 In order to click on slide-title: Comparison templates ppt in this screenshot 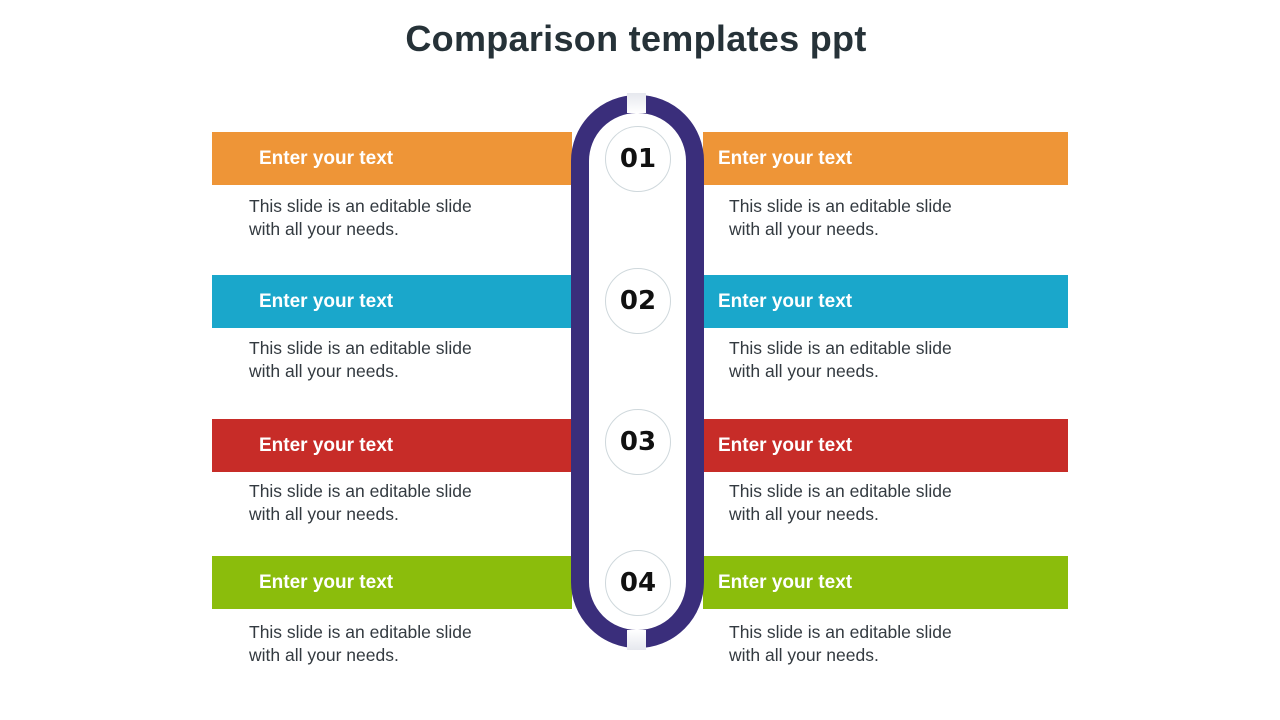, I will do `click(636, 38)`.